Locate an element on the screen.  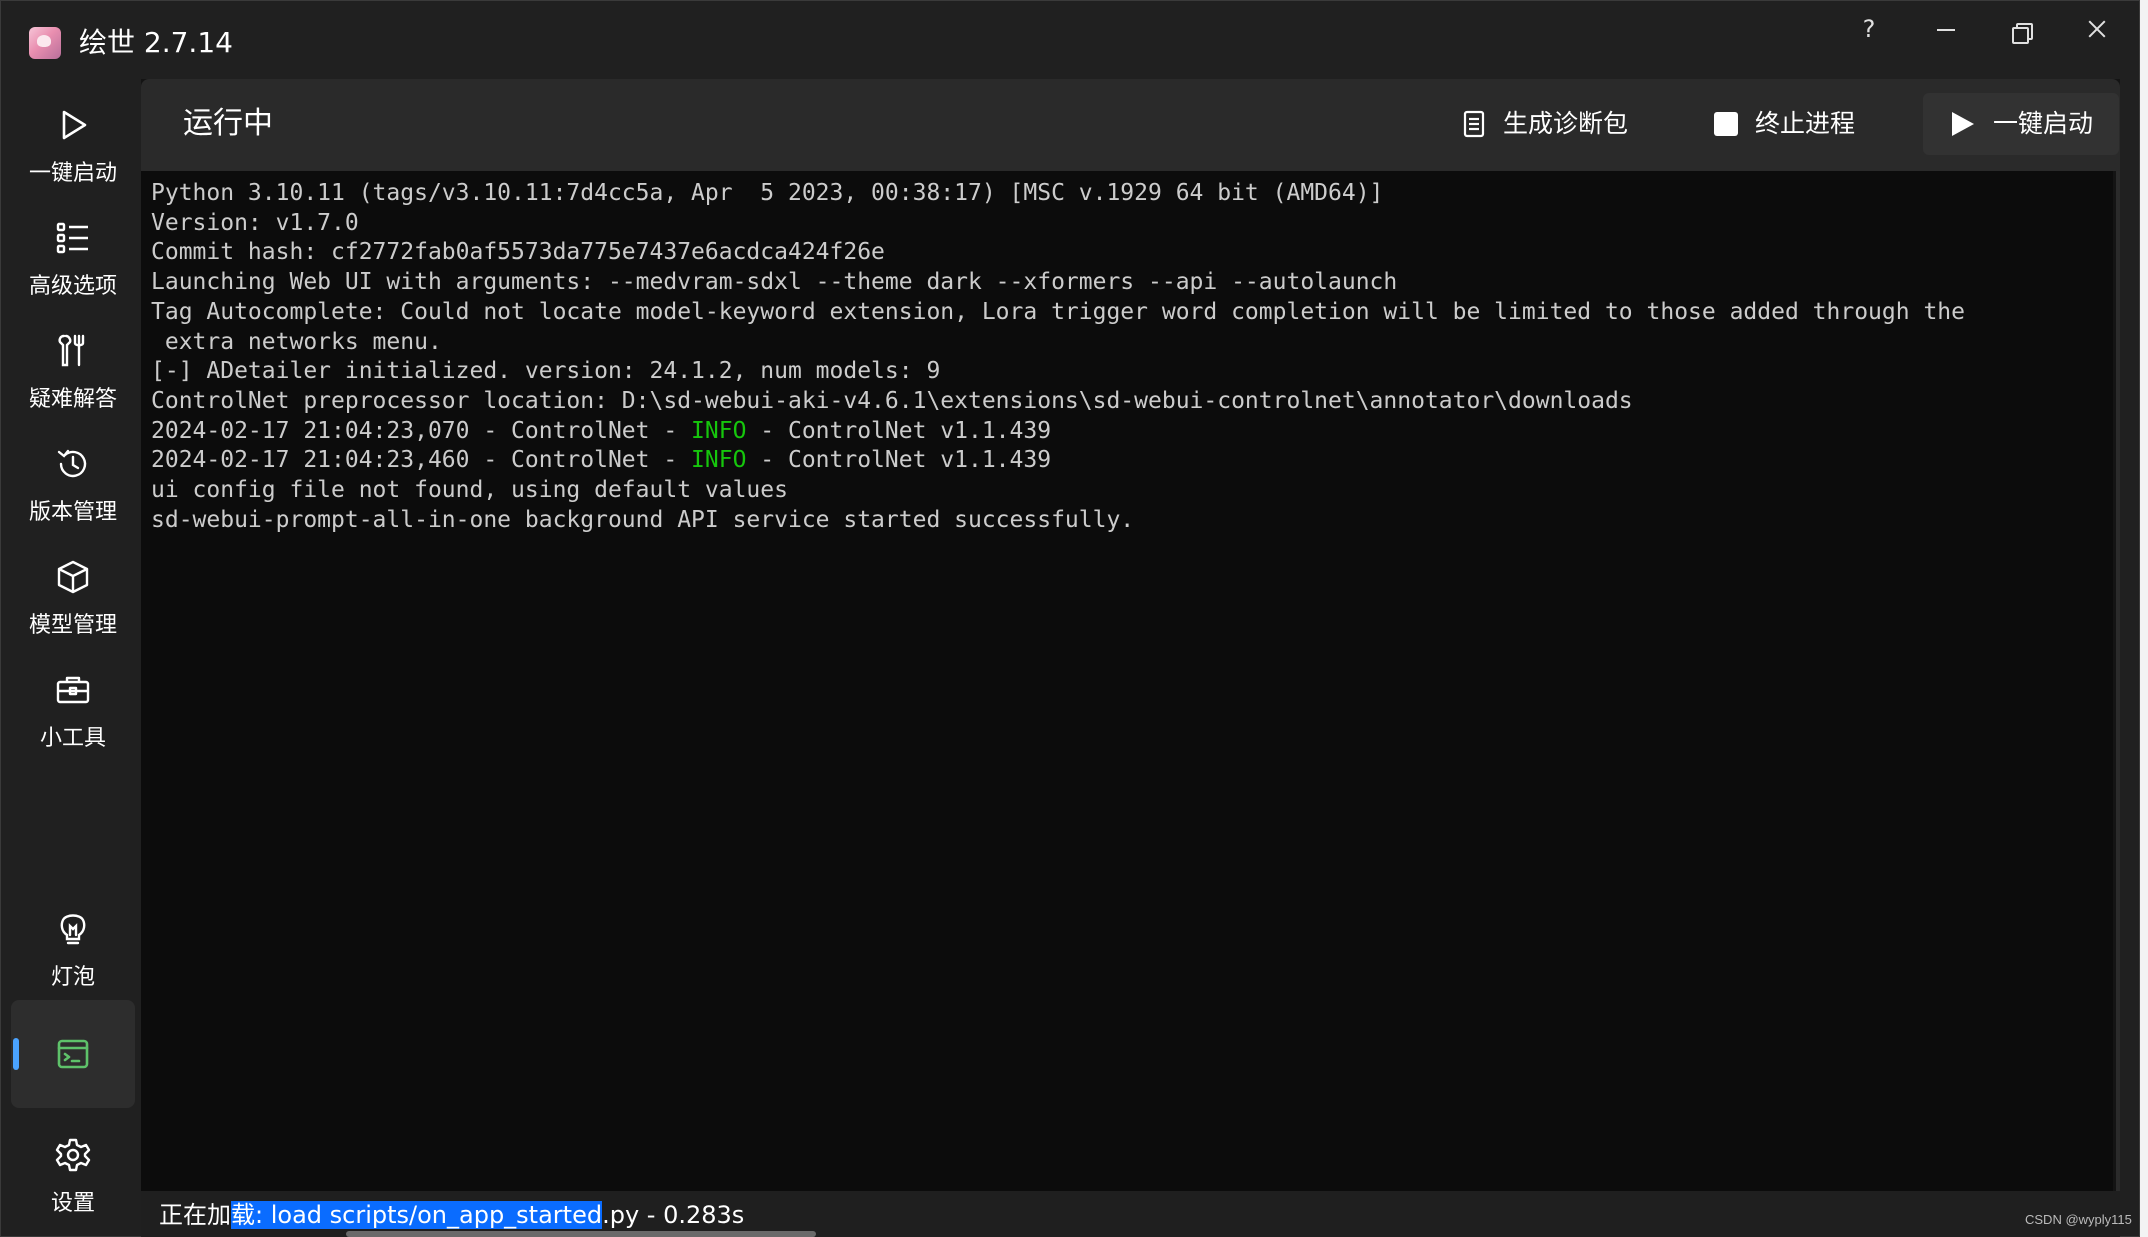
stop-icon is located at coordinates (1726, 124).